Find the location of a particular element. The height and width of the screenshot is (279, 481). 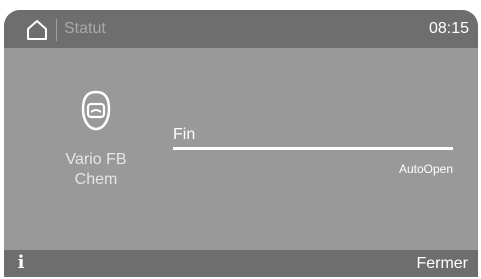

phase-label: Fin is located at coordinates (184, 134).